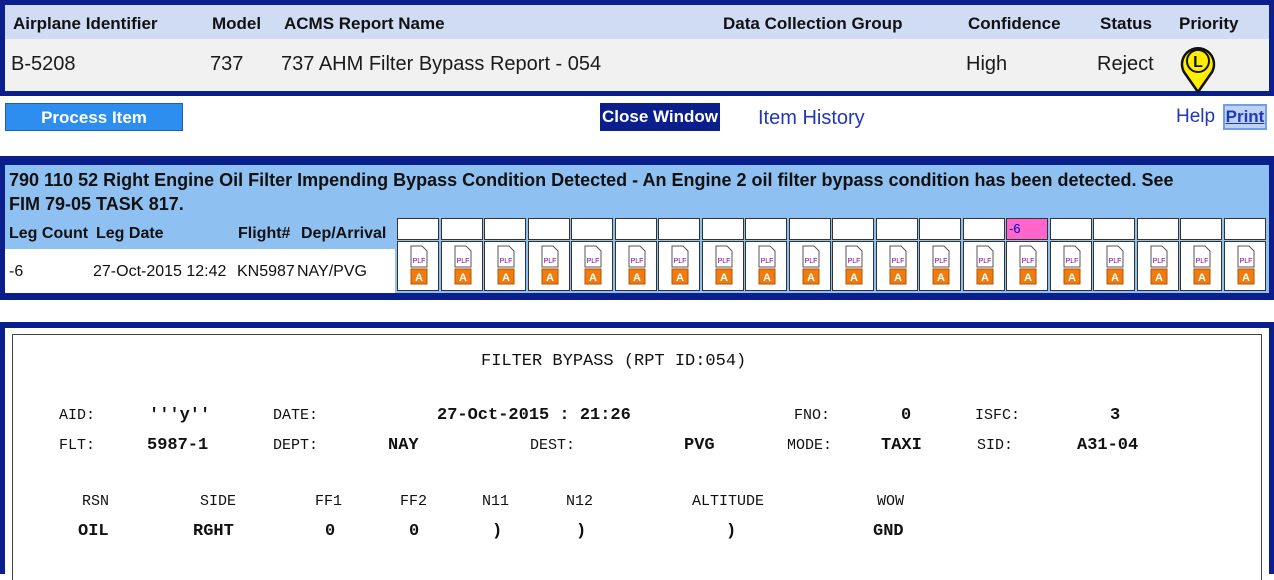  What do you see at coordinates (811, 118) in the screenshot?
I see `item-history-link: Item History` at bounding box center [811, 118].